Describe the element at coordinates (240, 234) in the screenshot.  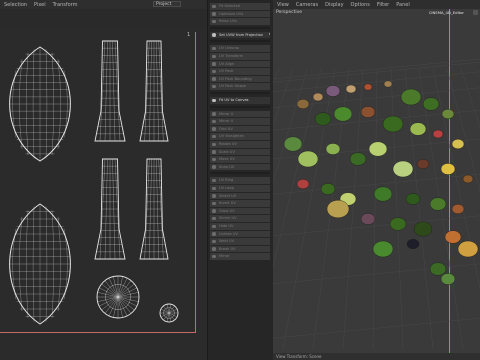
I see `tool-button: Unhide UV` at that location.